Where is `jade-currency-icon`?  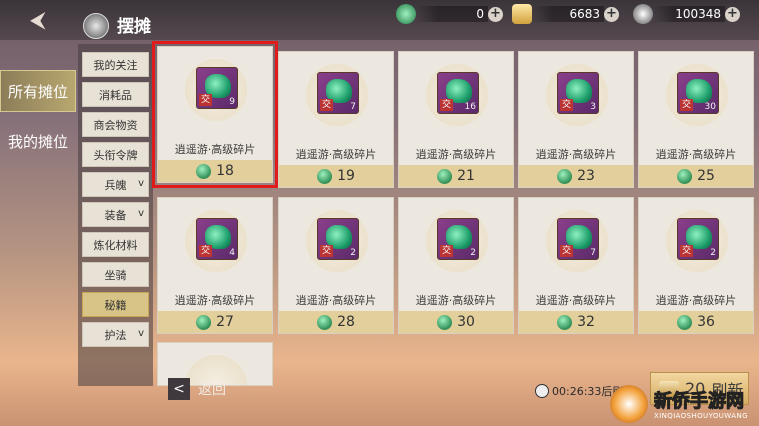 jade-currency-icon is located at coordinates (406, 14).